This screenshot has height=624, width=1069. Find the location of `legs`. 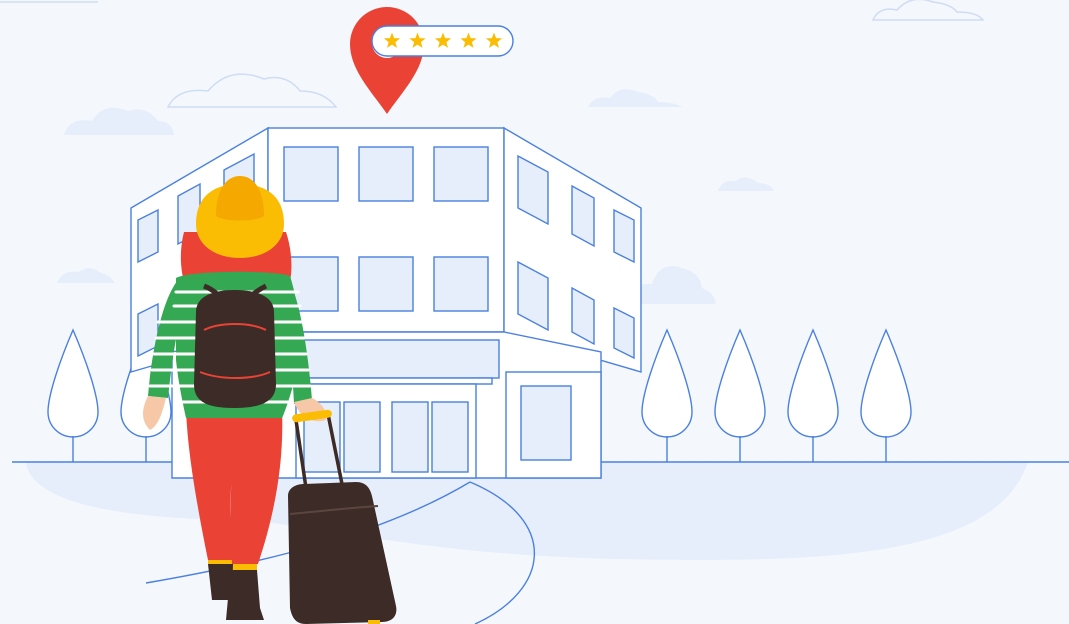

legs is located at coordinates (234, 487).